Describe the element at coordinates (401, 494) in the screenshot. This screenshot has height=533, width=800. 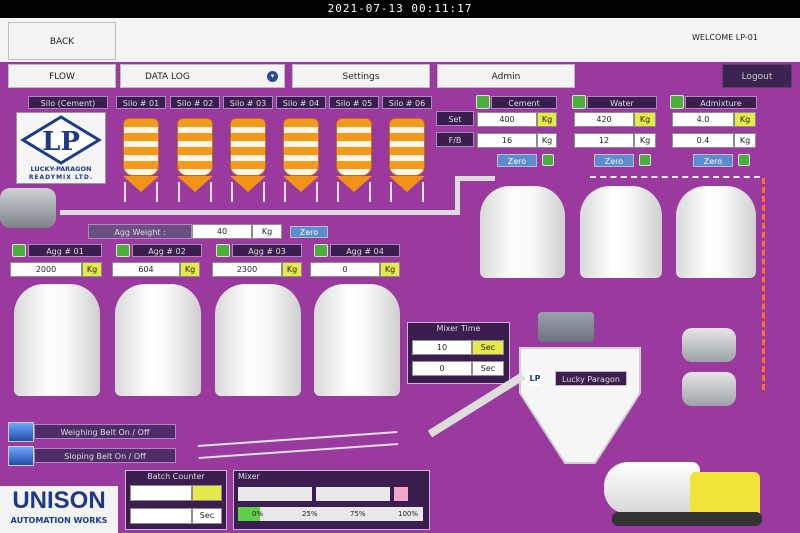
I see `mixer-bar-c` at that location.